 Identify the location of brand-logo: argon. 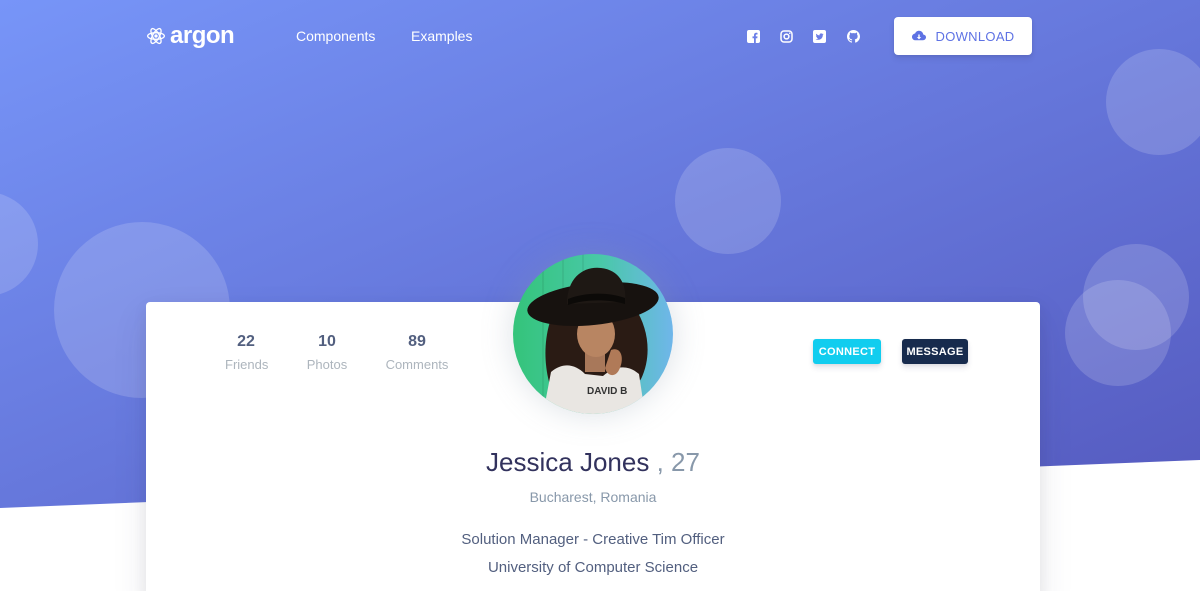
(190, 36).